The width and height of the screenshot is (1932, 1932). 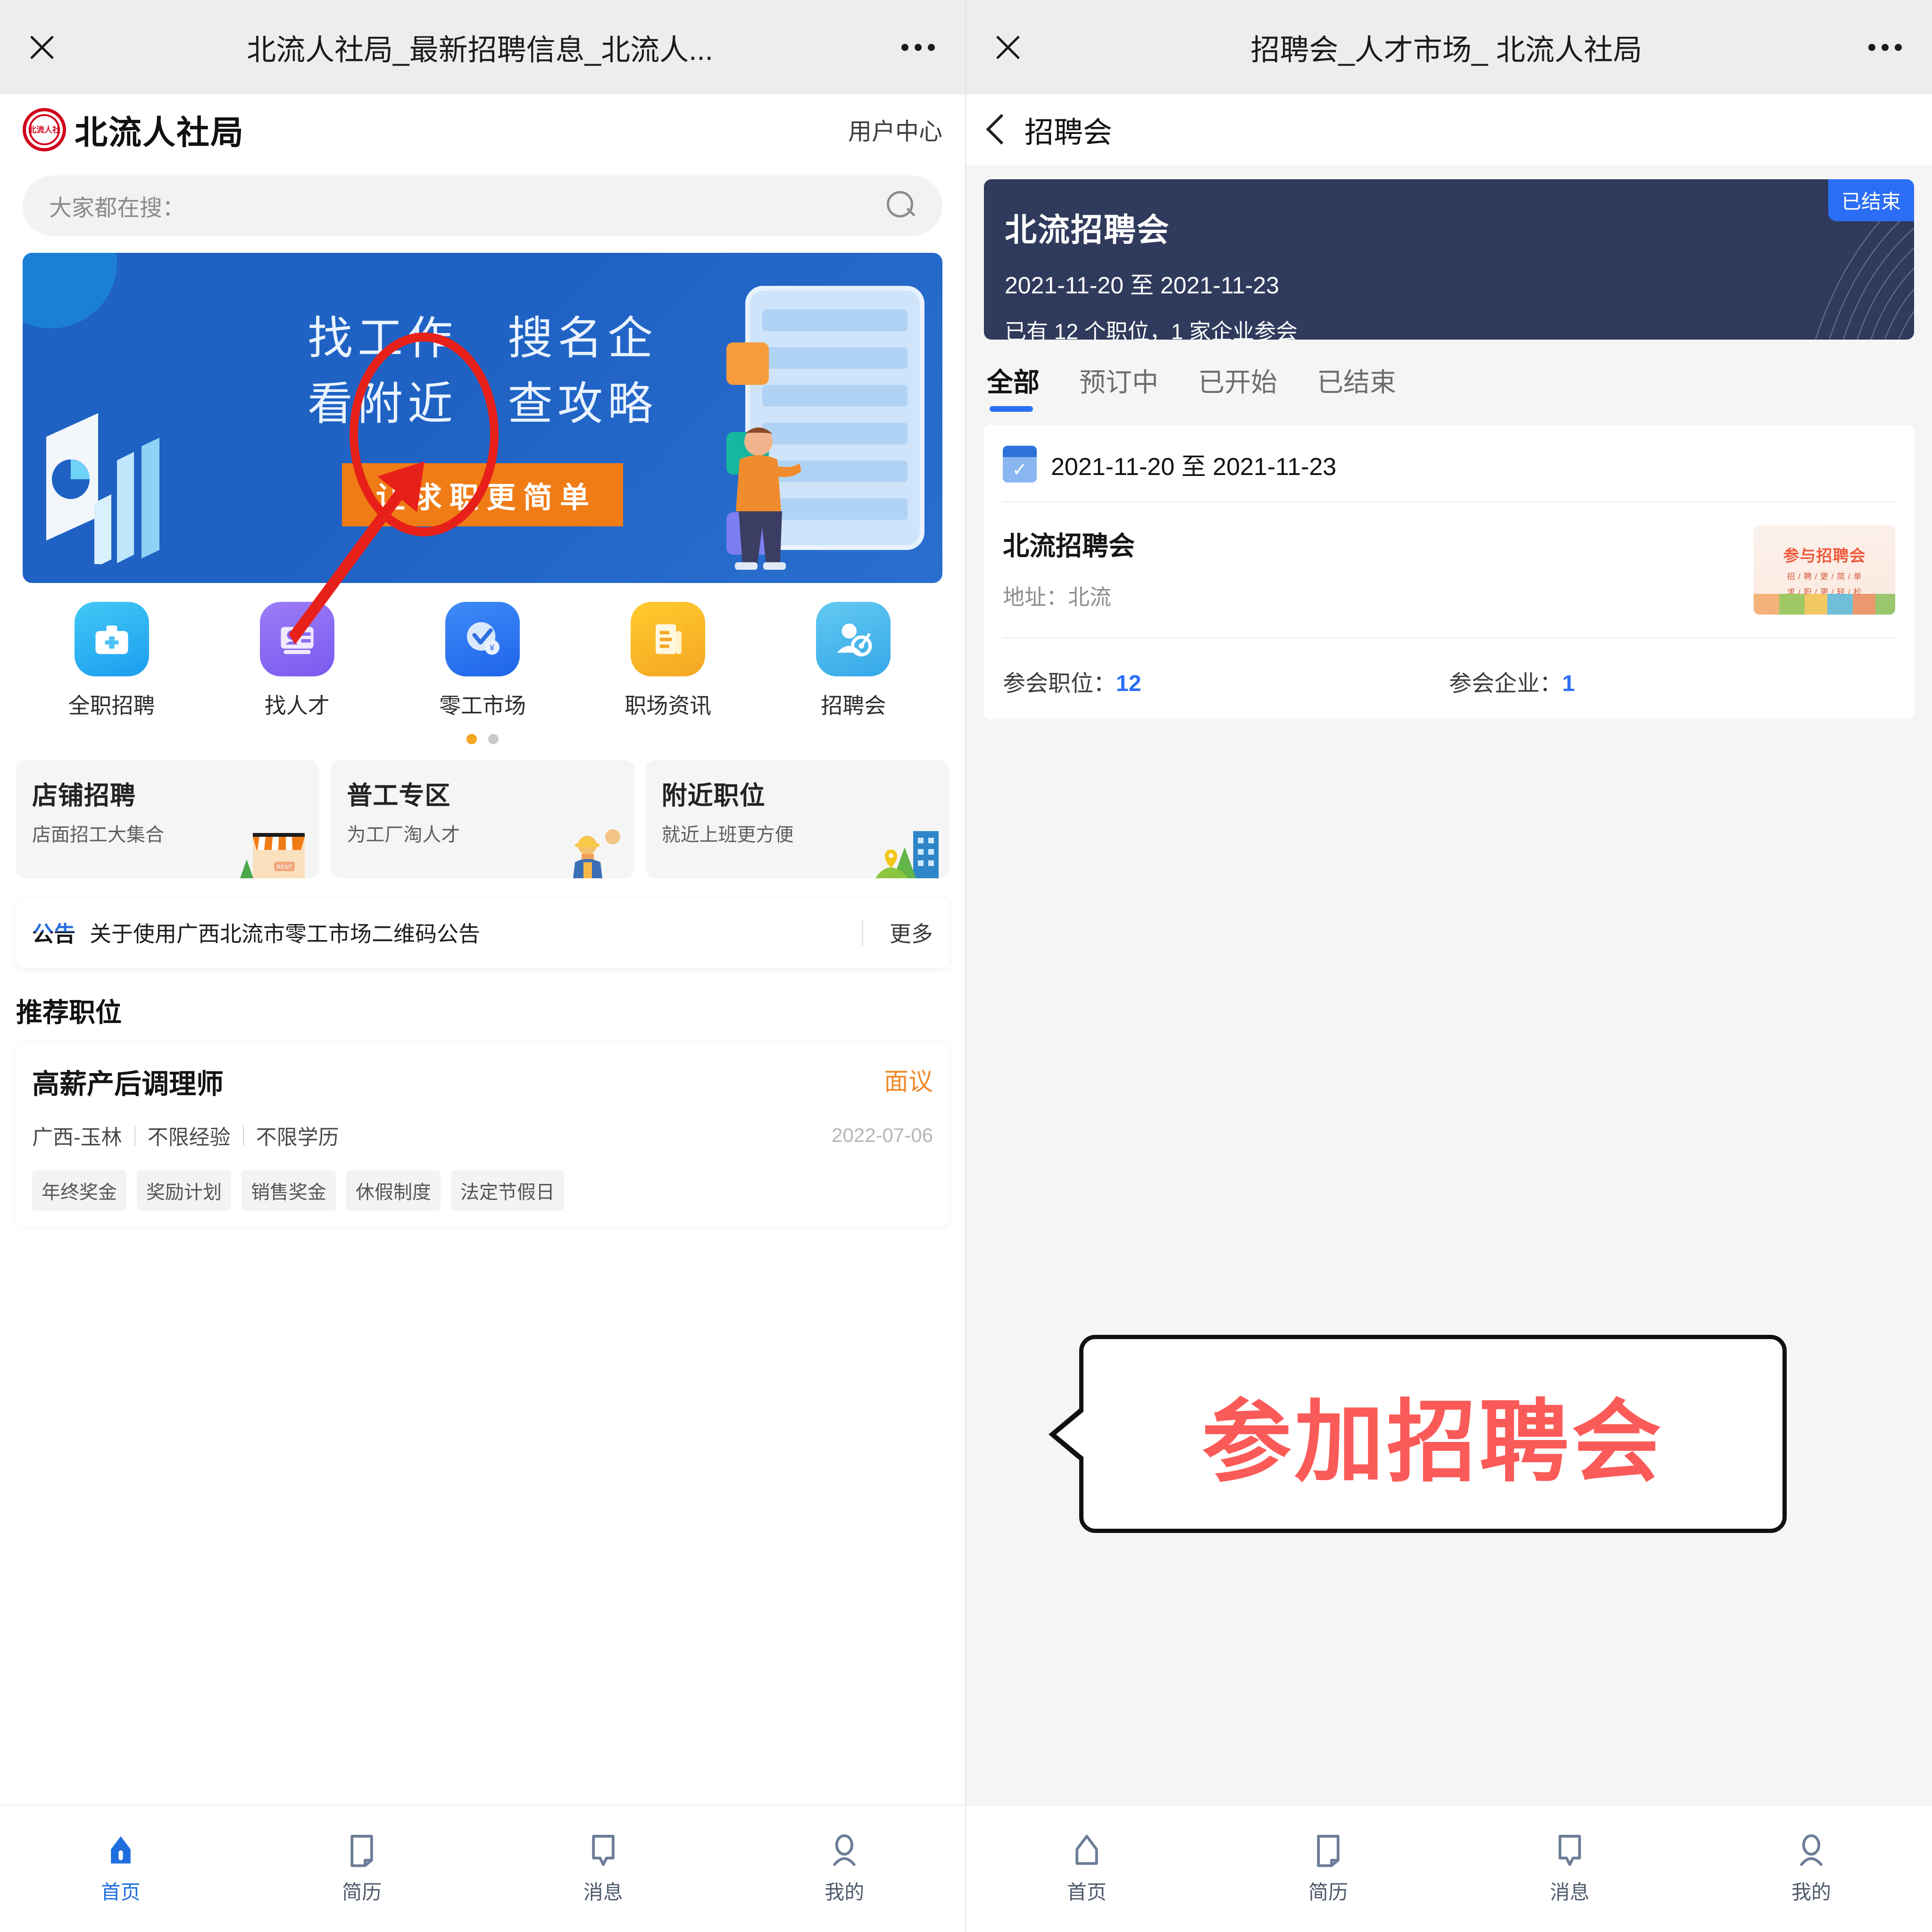 What do you see at coordinates (596, 854) in the screenshot?
I see `worker-illustration` at bounding box center [596, 854].